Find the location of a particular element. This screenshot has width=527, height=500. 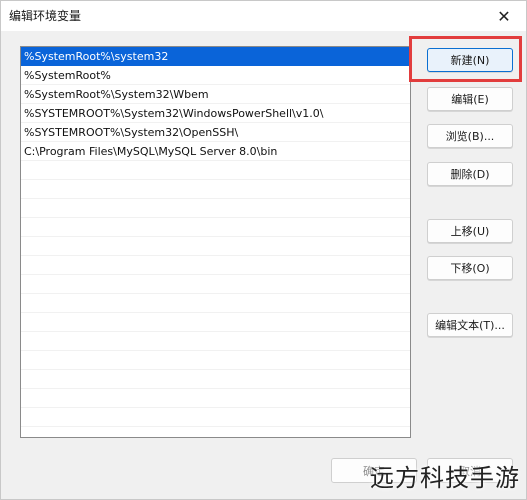

watermark: 远方科技手游 is located at coordinates (445, 478).